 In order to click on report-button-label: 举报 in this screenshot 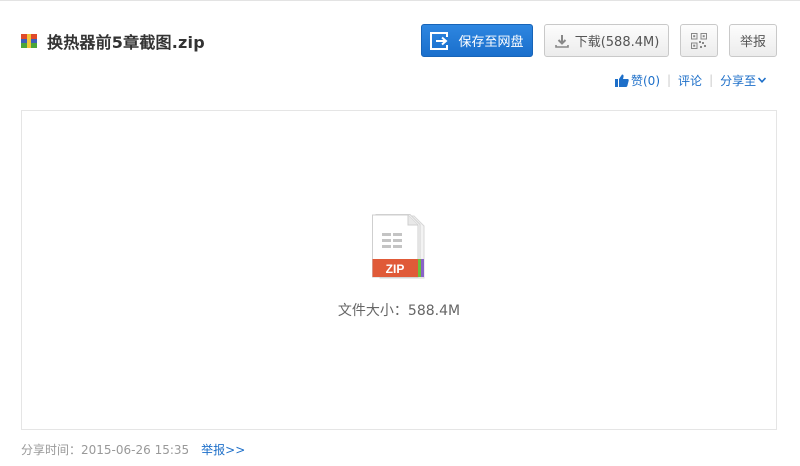, I will do `click(752, 42)`.